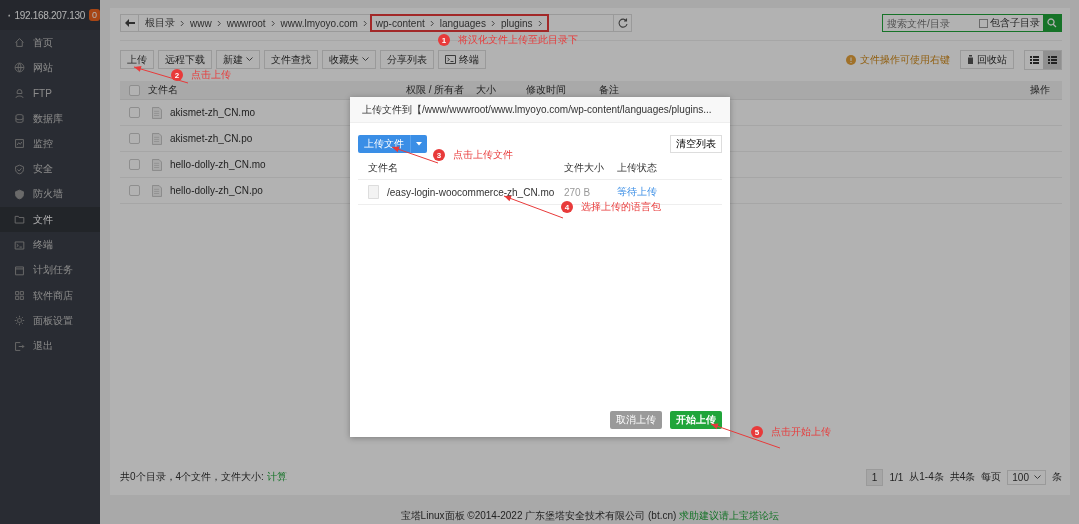 The height and width of the screenshot is (524, 1079). What do you see at coordinates (218, 164) in the screenshot?
I see `file-name: hello-dolly-zh_CN.mo` at bounding box center [218, 164].